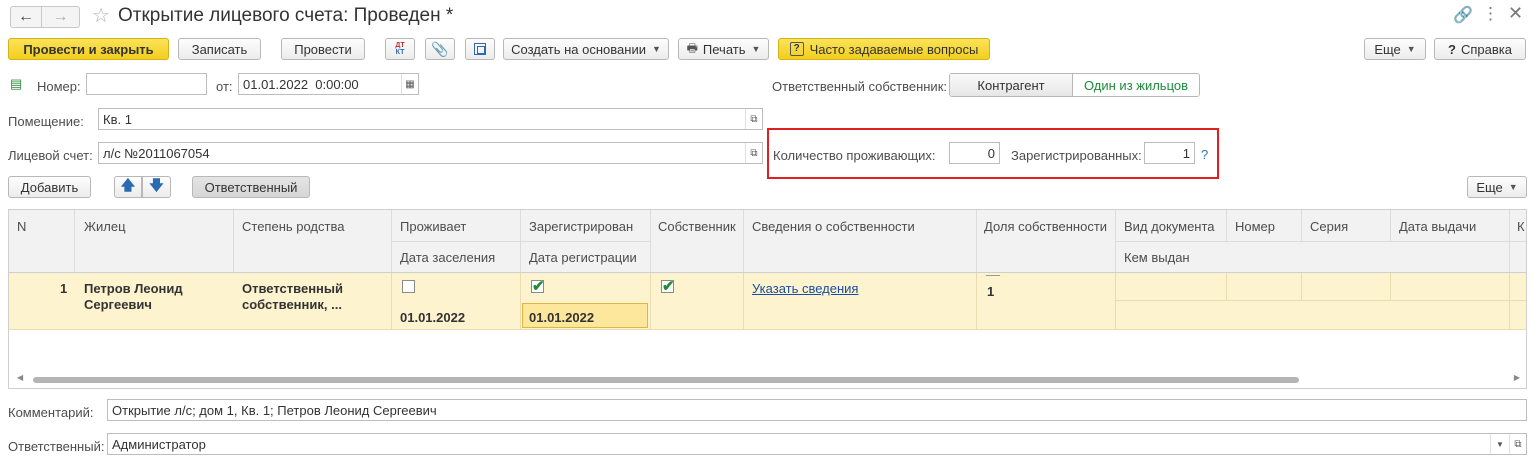  I want to click on move-up-button: 🡅, so click(128, 187).